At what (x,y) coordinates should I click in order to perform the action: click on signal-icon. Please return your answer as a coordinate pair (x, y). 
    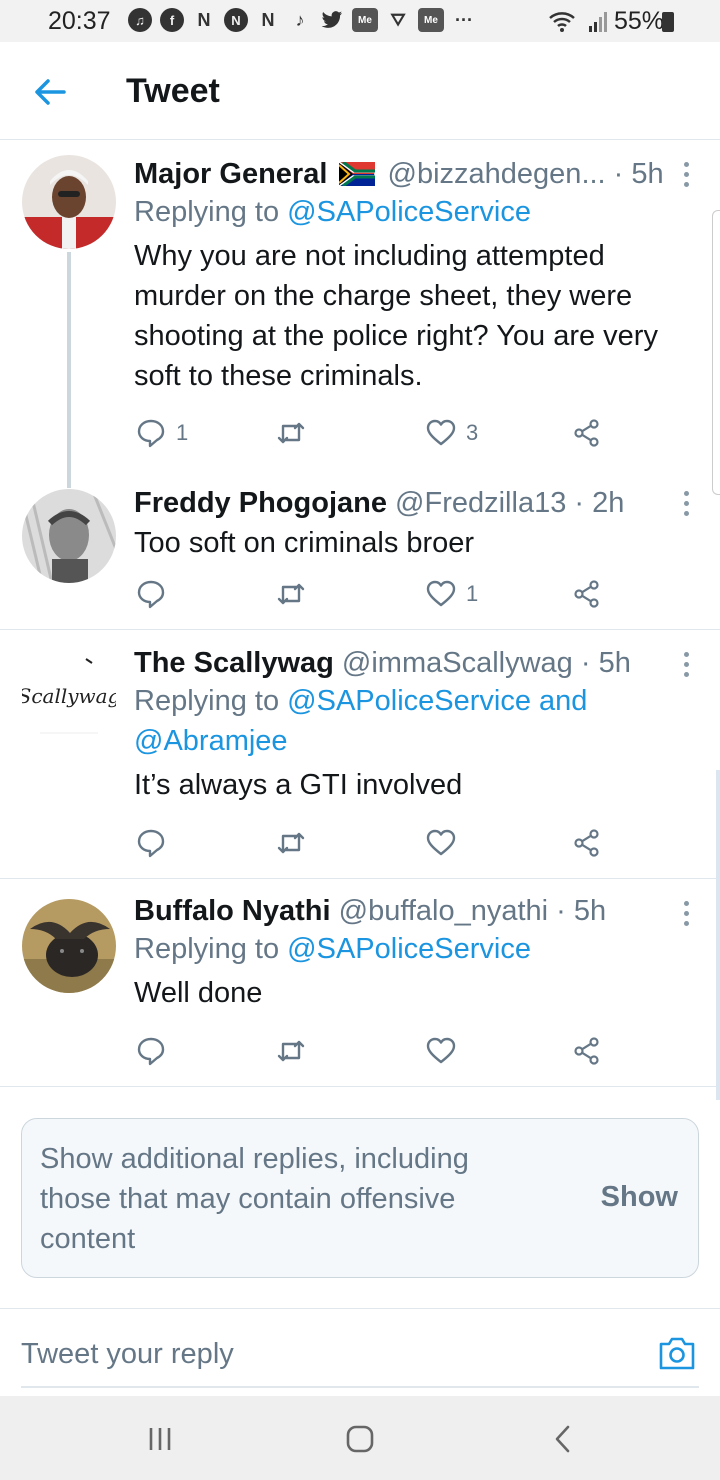
    Looking at the image, I should click on (597, 21).